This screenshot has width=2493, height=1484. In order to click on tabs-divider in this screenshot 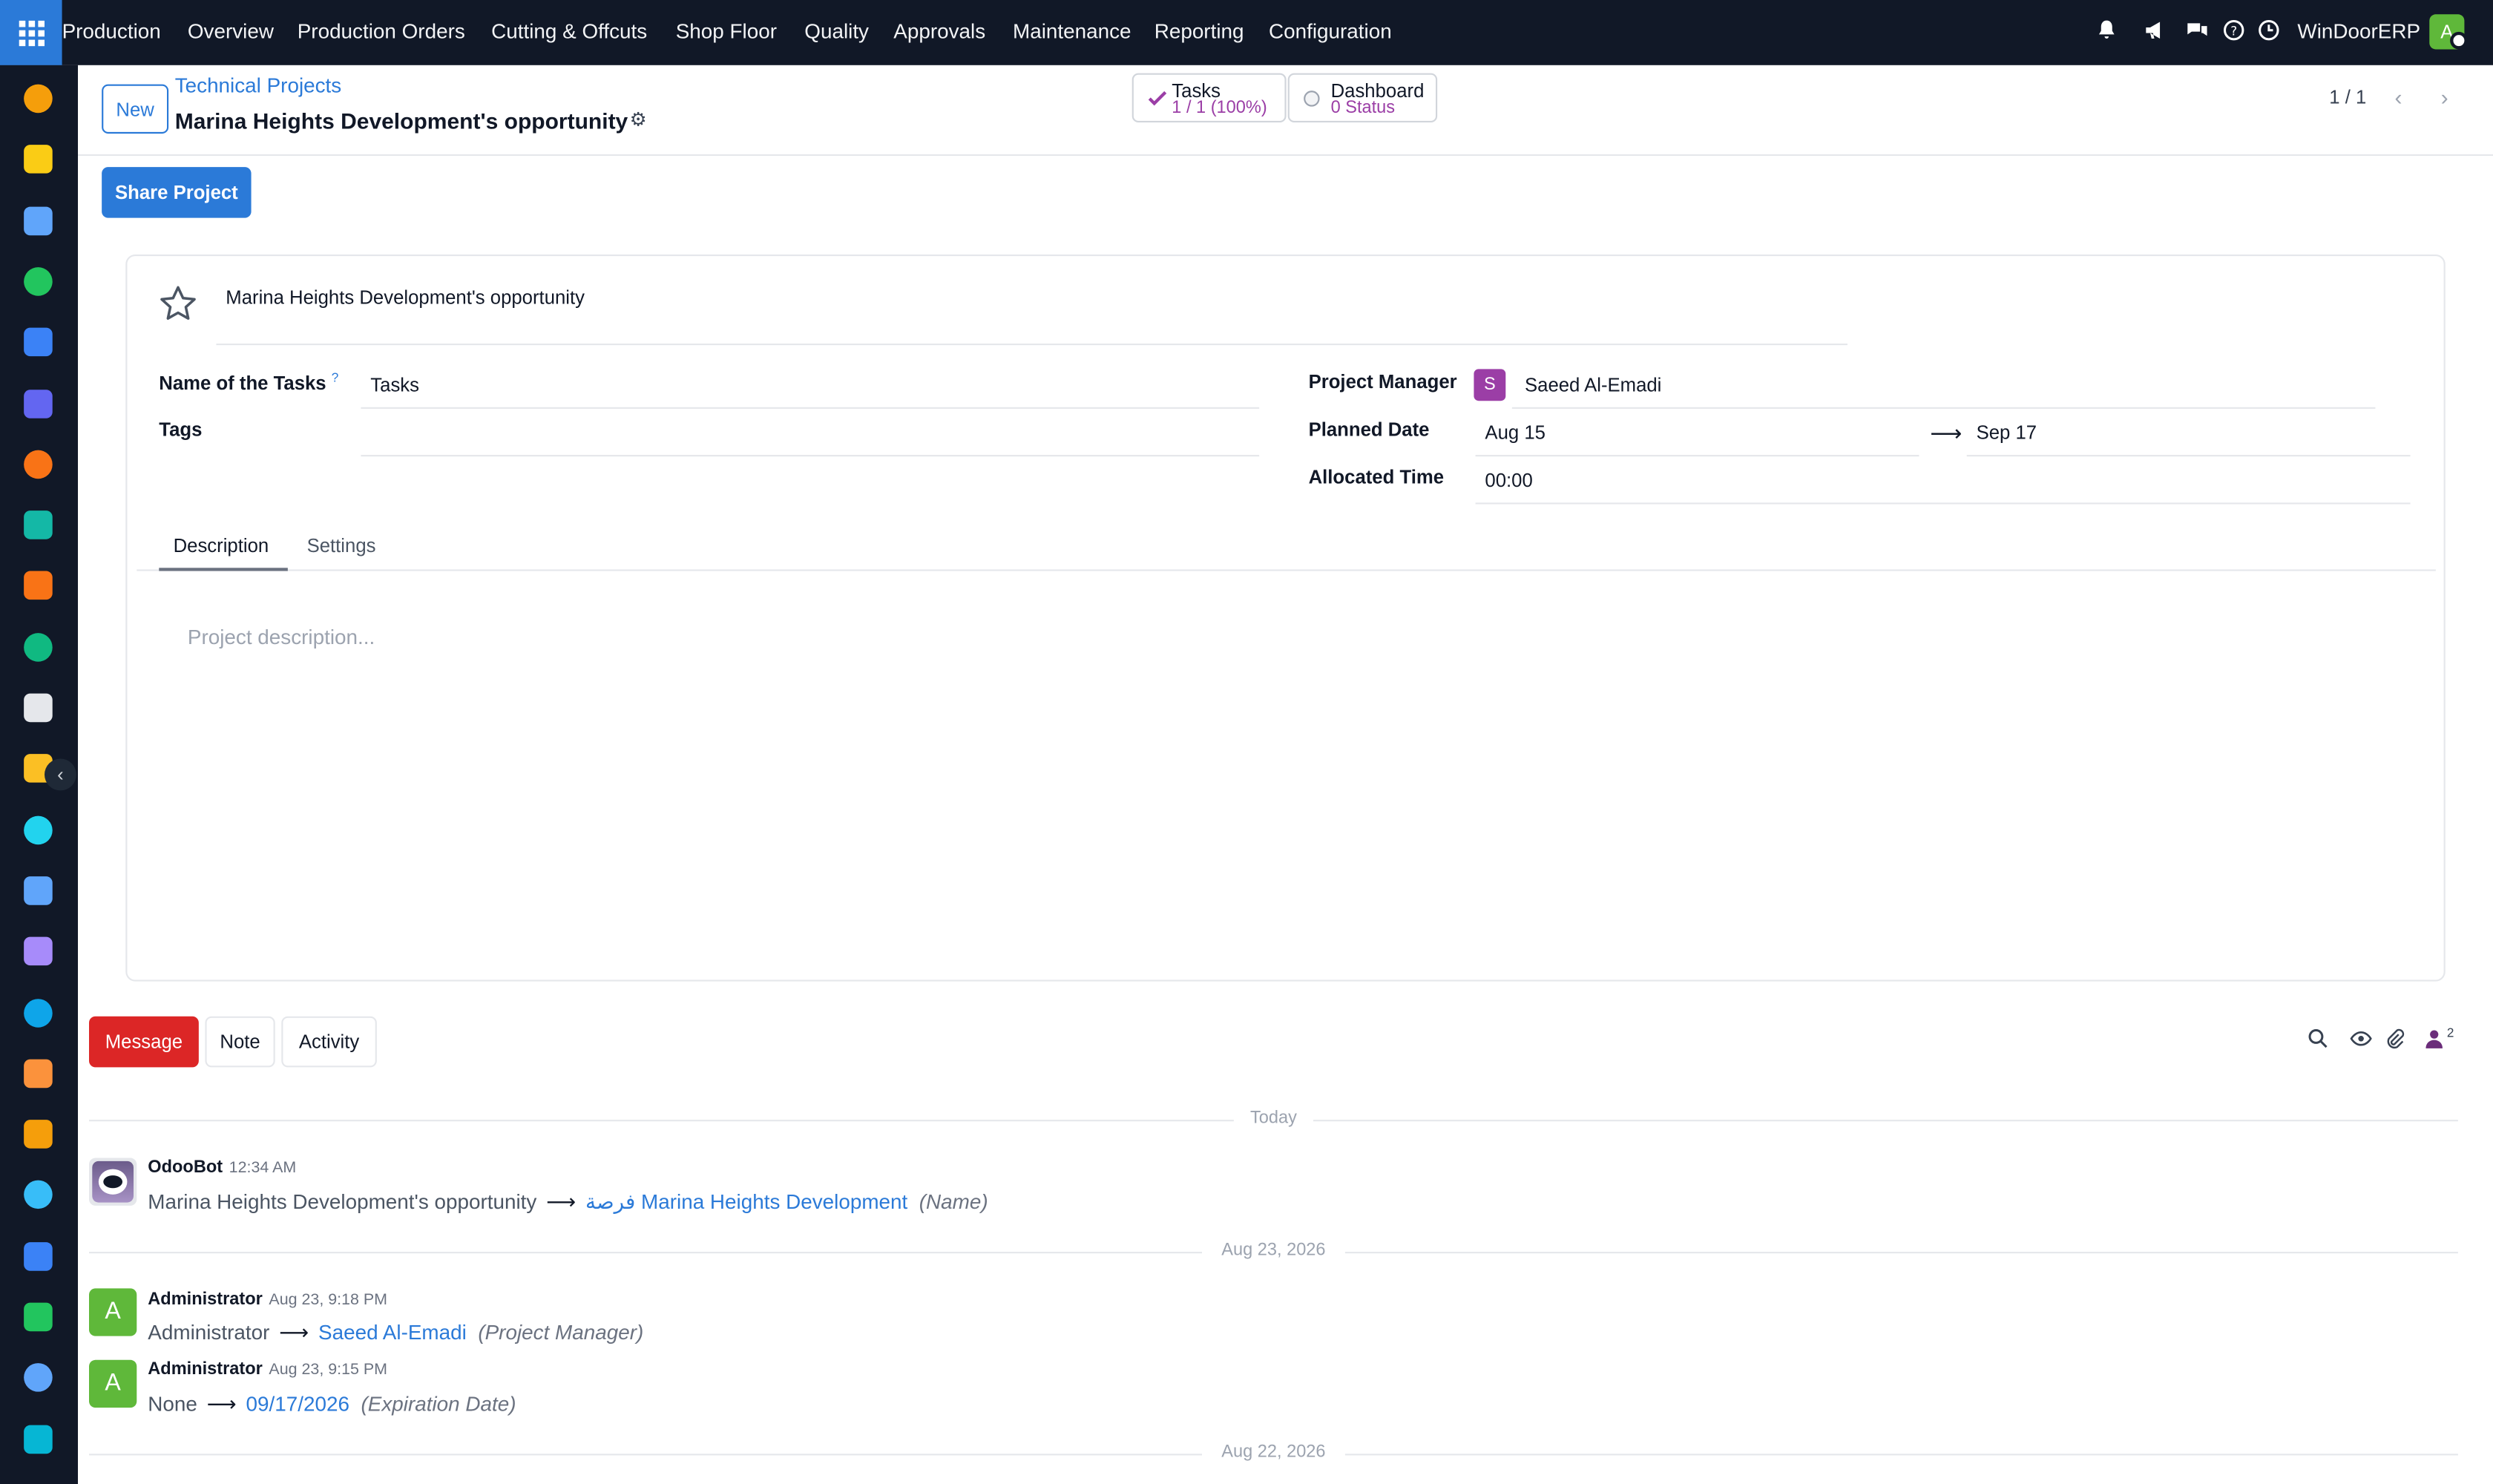, I will do `click(1286, 570)`.